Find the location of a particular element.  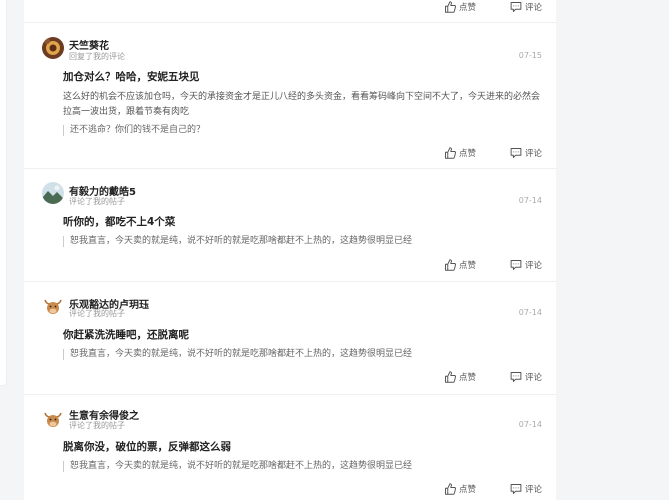

activity-subline: 回复了我的评论 is located at coordinates (97, 56).